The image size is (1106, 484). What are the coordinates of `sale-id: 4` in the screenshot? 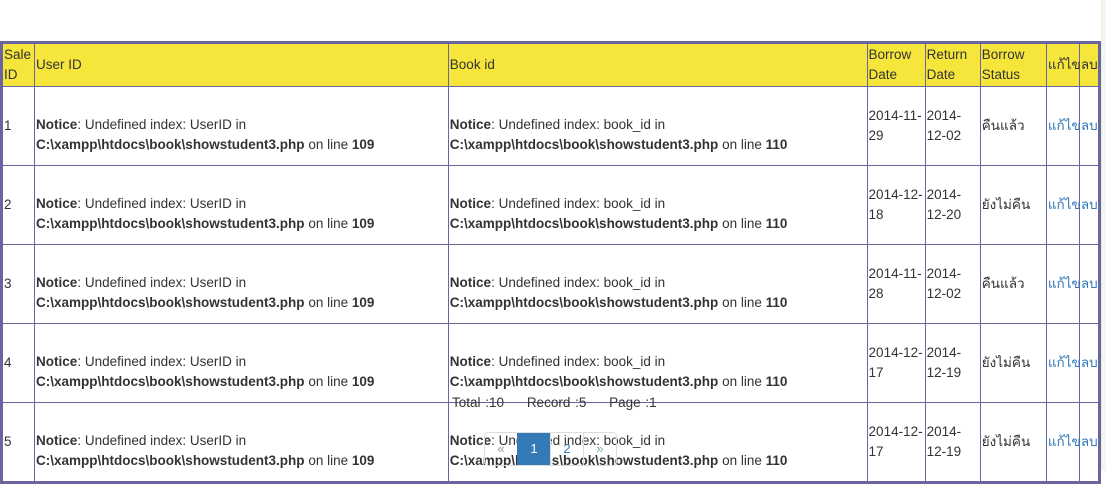 It's located at (18, 363).